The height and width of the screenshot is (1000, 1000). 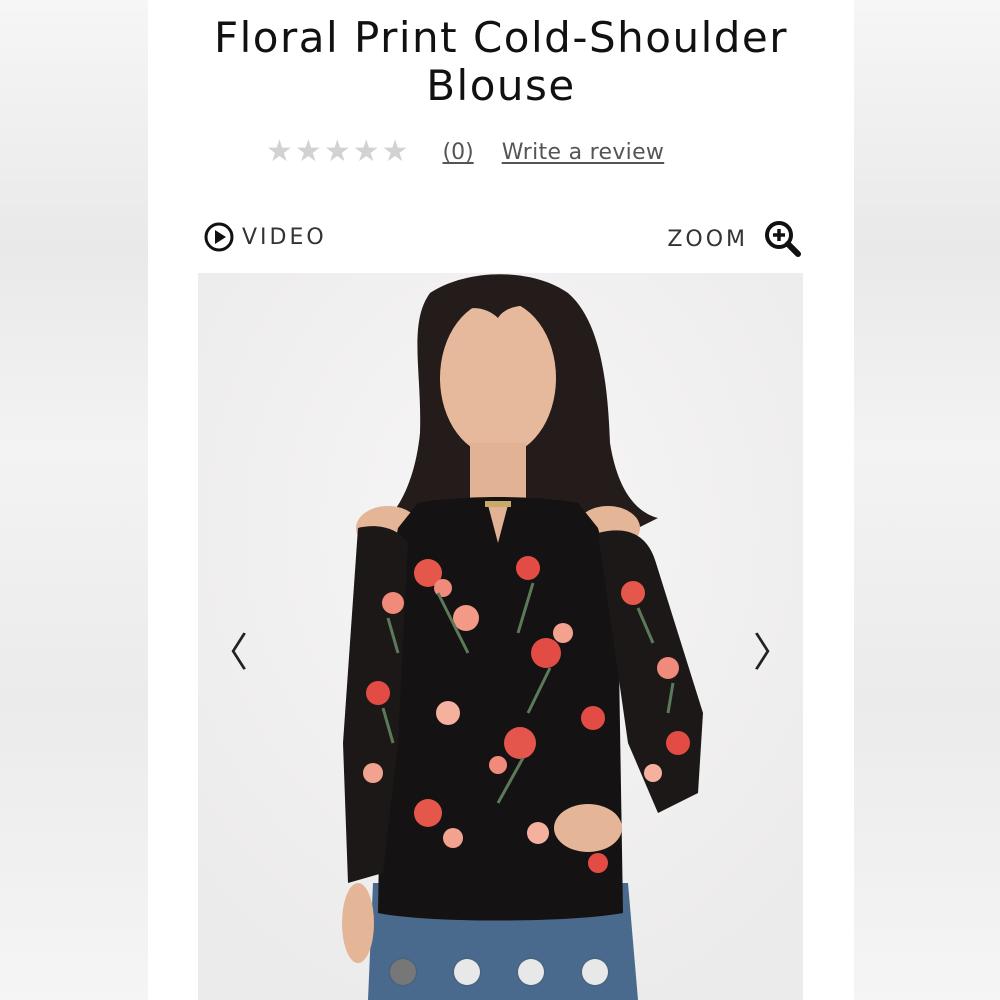 I want to click on review-count-link: (0), so click(x=458, y=152).